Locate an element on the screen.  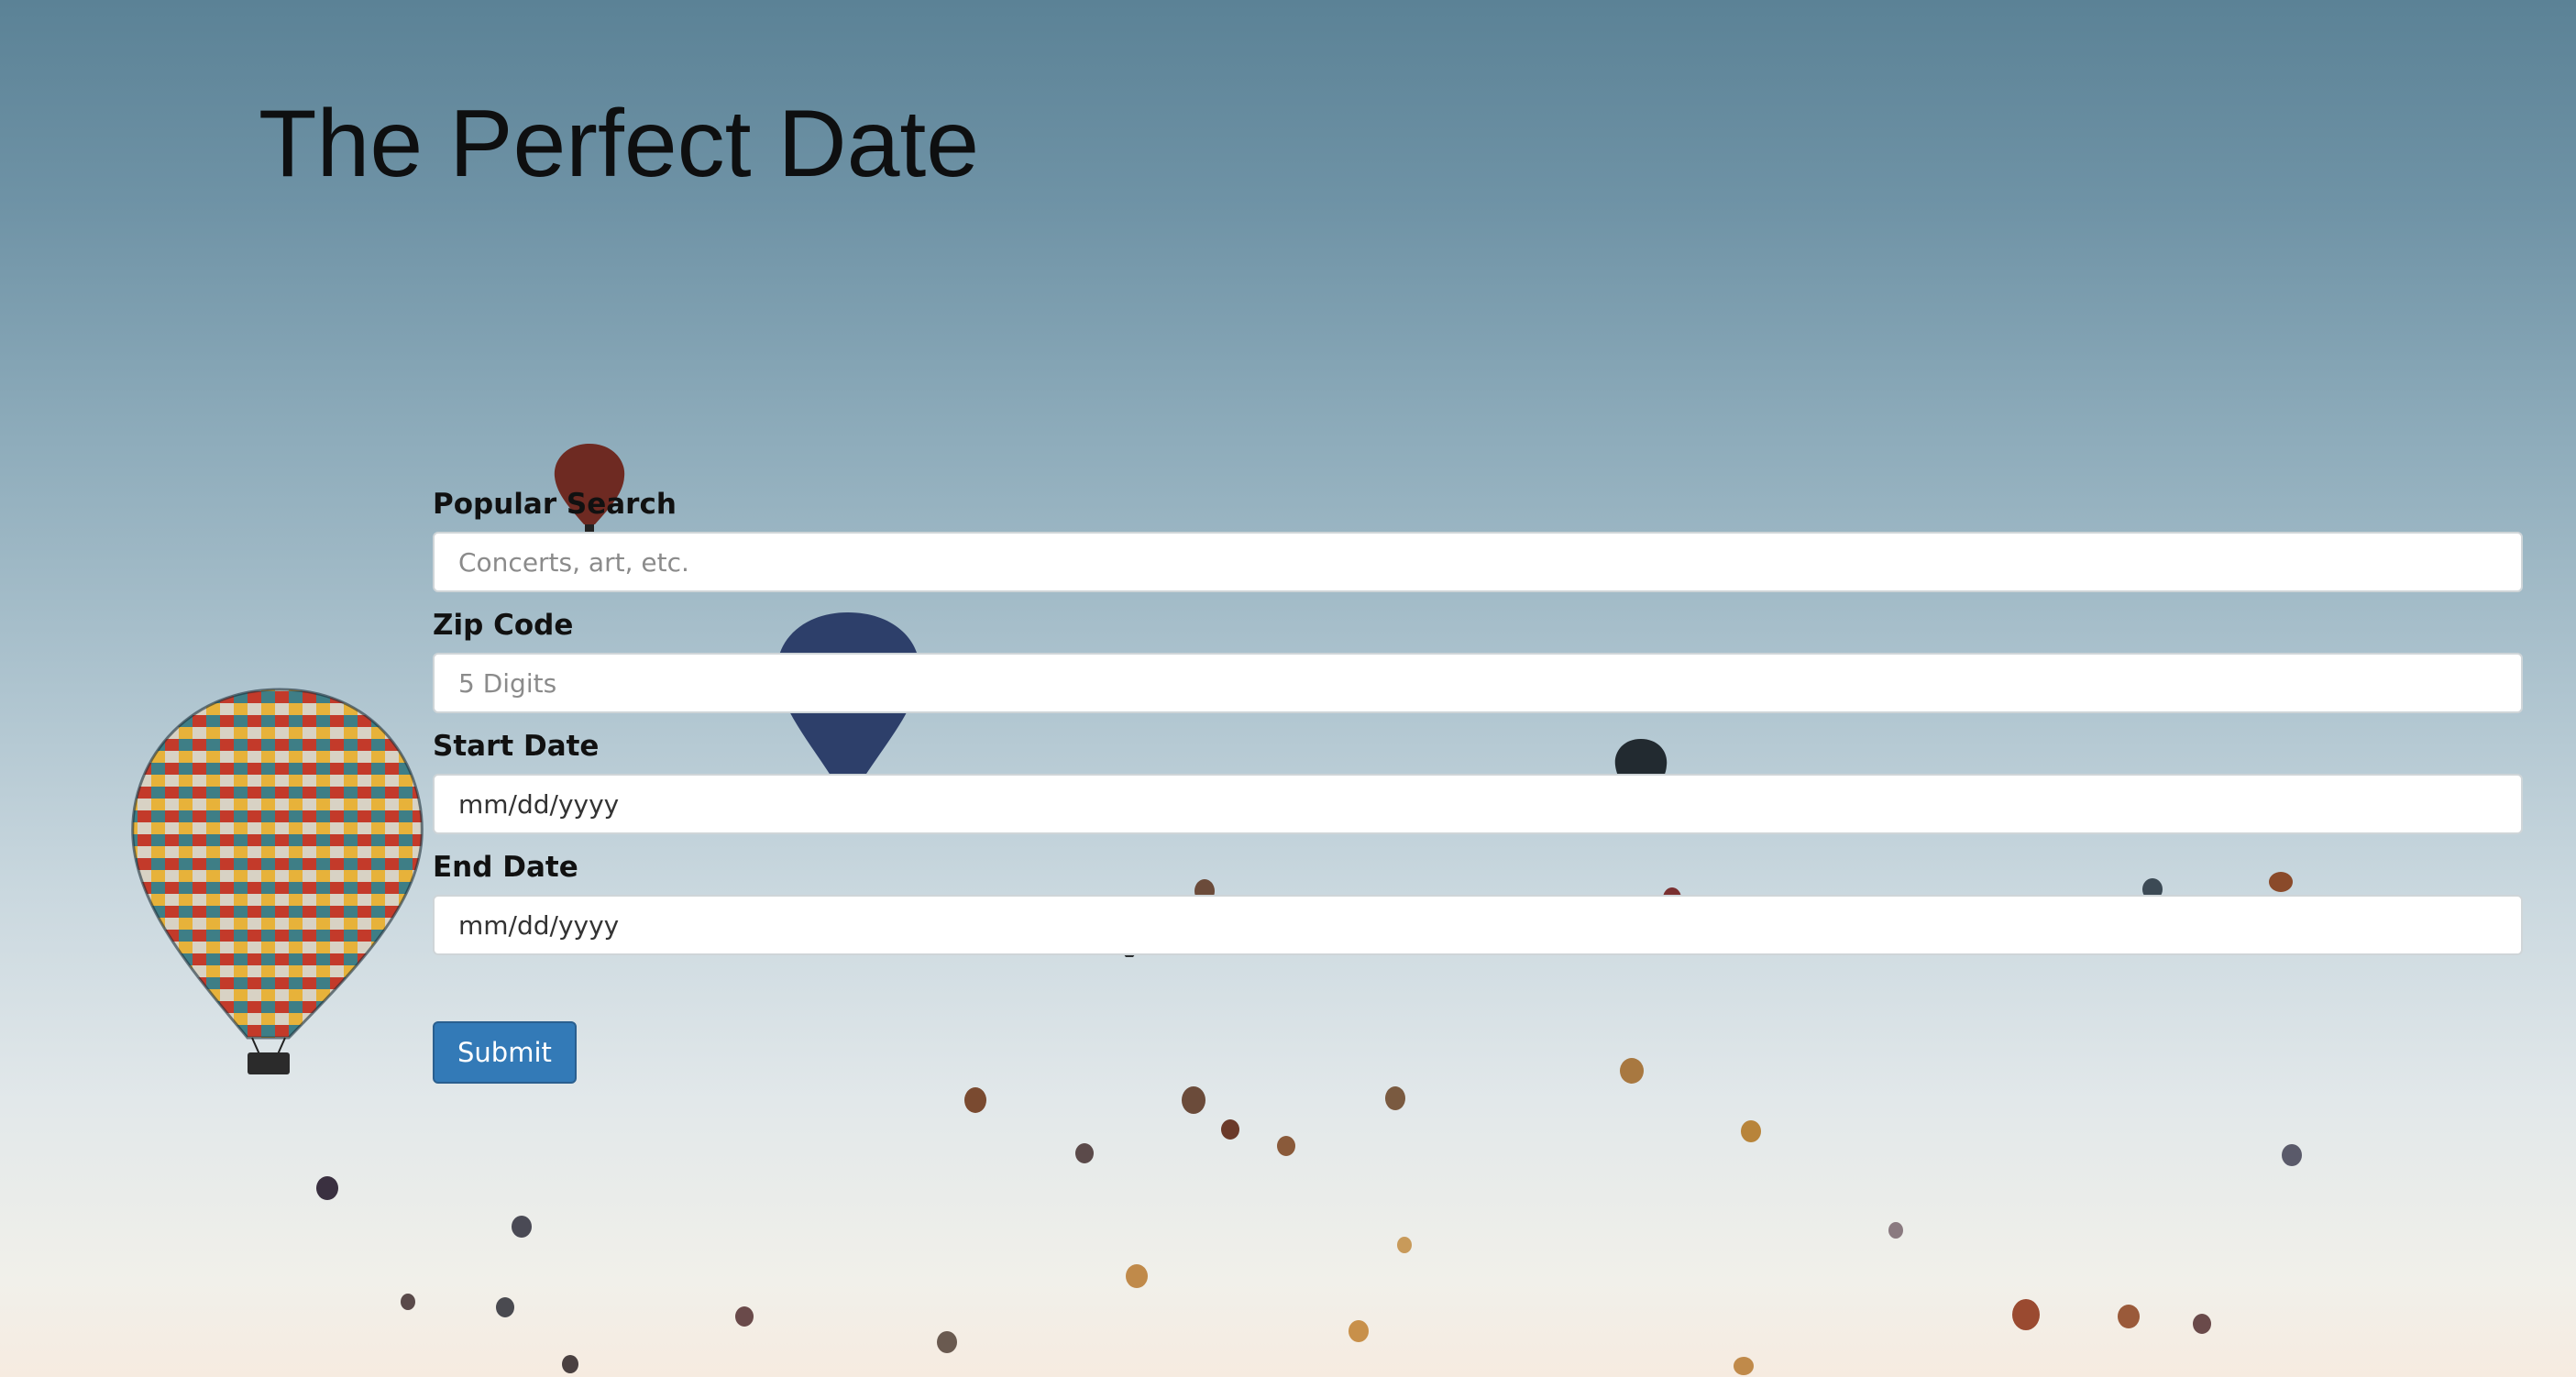
zip-code-input is located at coordinates (1478, 683).